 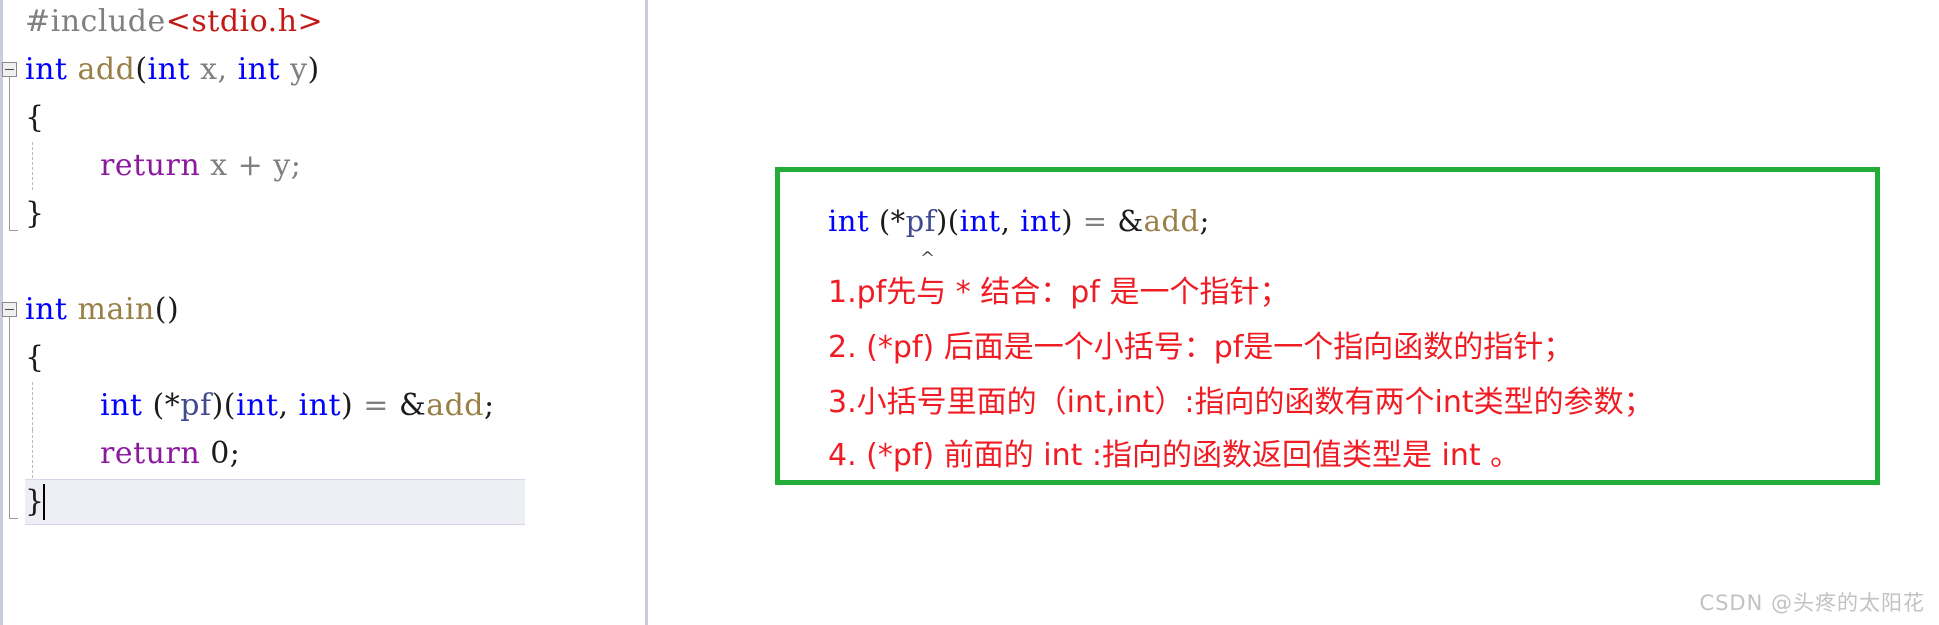 I want to click on code-token: 0, so click(x=220, y=453).